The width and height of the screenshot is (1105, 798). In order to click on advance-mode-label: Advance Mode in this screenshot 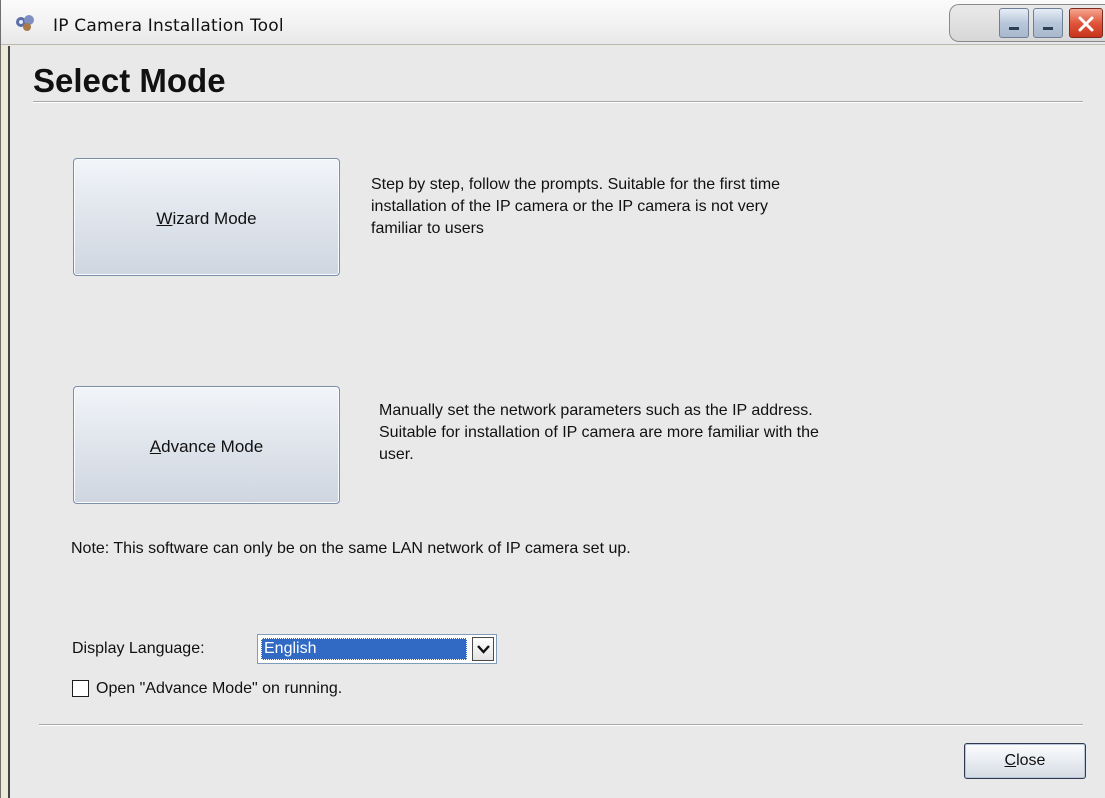, I will do `click(206, 446)`.